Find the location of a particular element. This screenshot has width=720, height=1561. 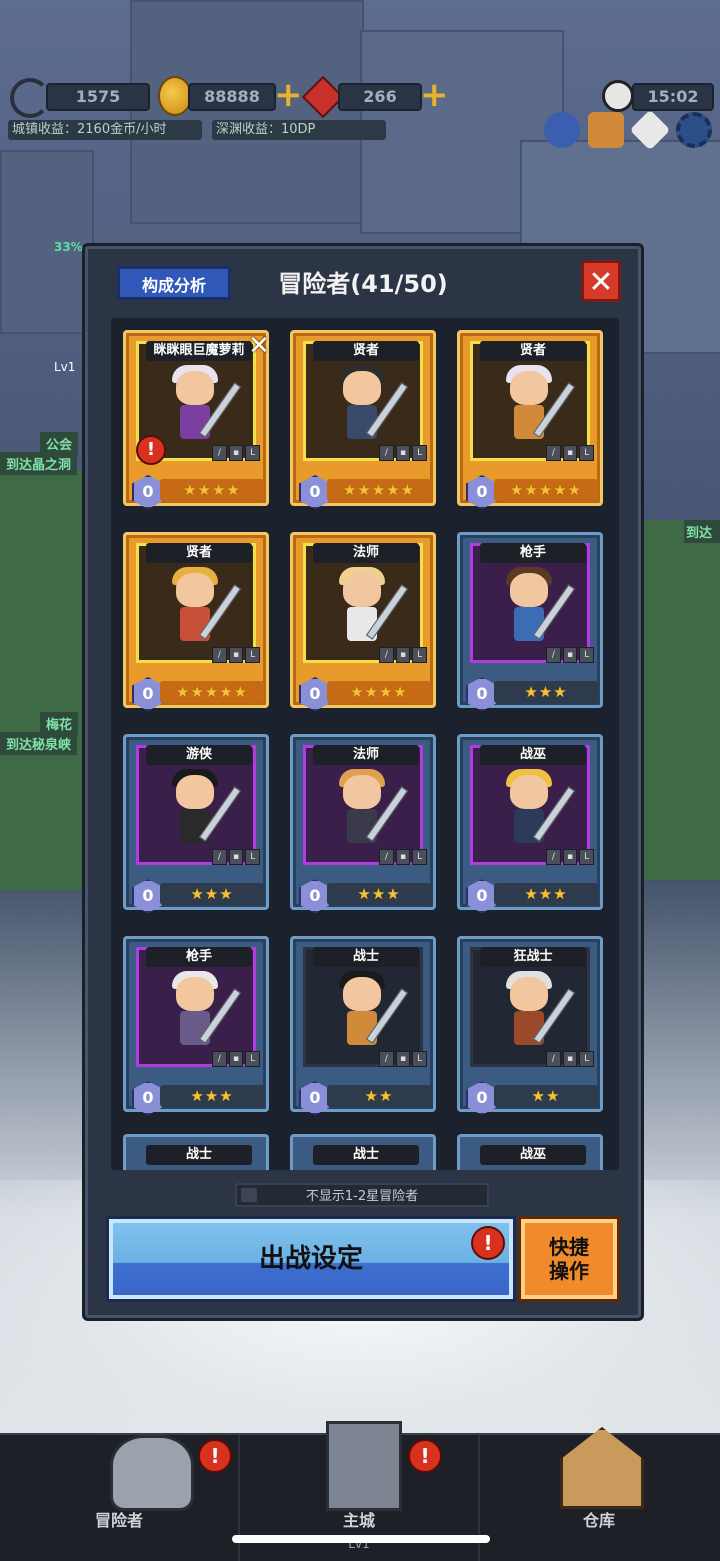

goto-right-label: 到达 is located at coordinates (702, 531).